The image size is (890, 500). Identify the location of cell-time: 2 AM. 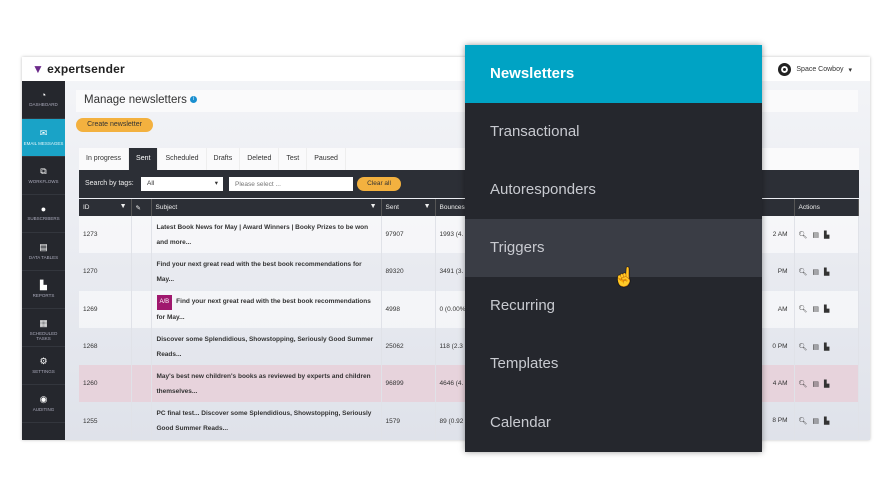
(780, 234).